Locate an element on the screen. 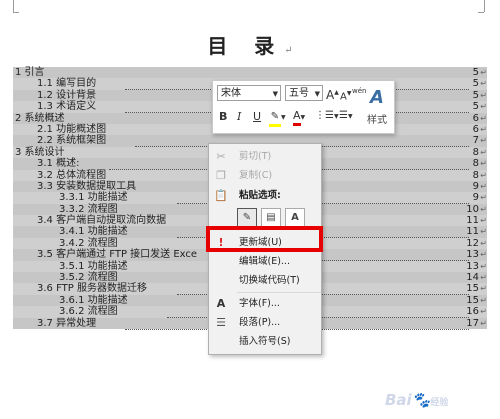  font-icon: A is located at coordinates (221, 303).